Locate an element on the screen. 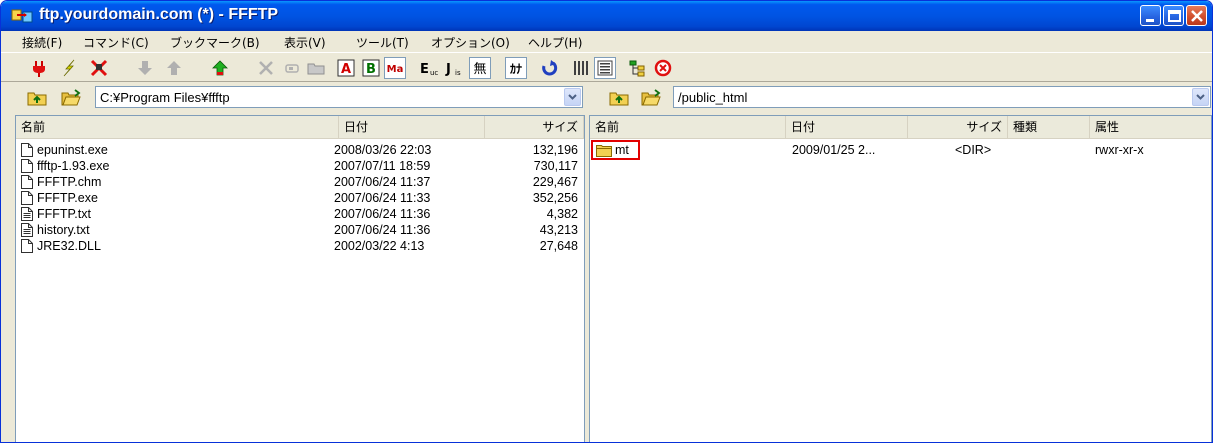  maximize-button is located at coordinates (1173, 15).